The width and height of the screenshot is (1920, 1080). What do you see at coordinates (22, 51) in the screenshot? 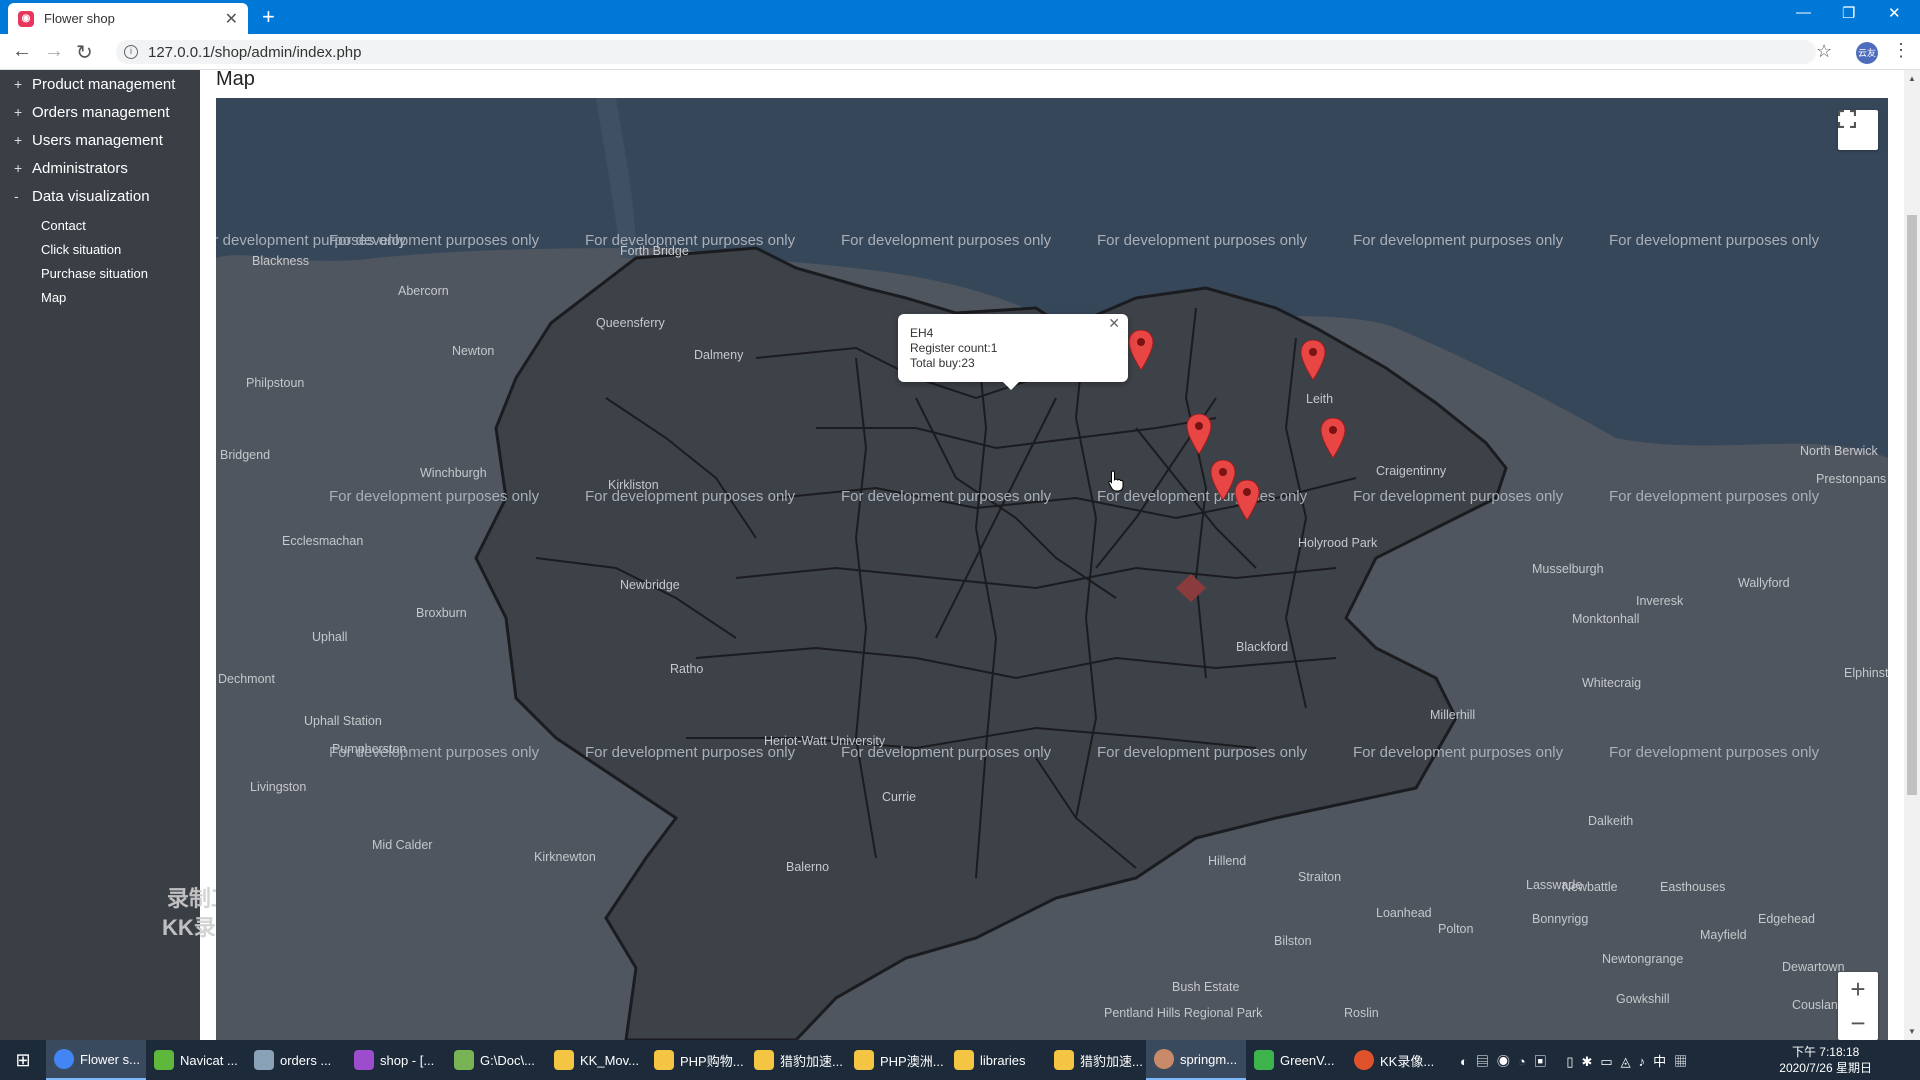
I see `back-icon: ←` at bounding box center [22, 51].